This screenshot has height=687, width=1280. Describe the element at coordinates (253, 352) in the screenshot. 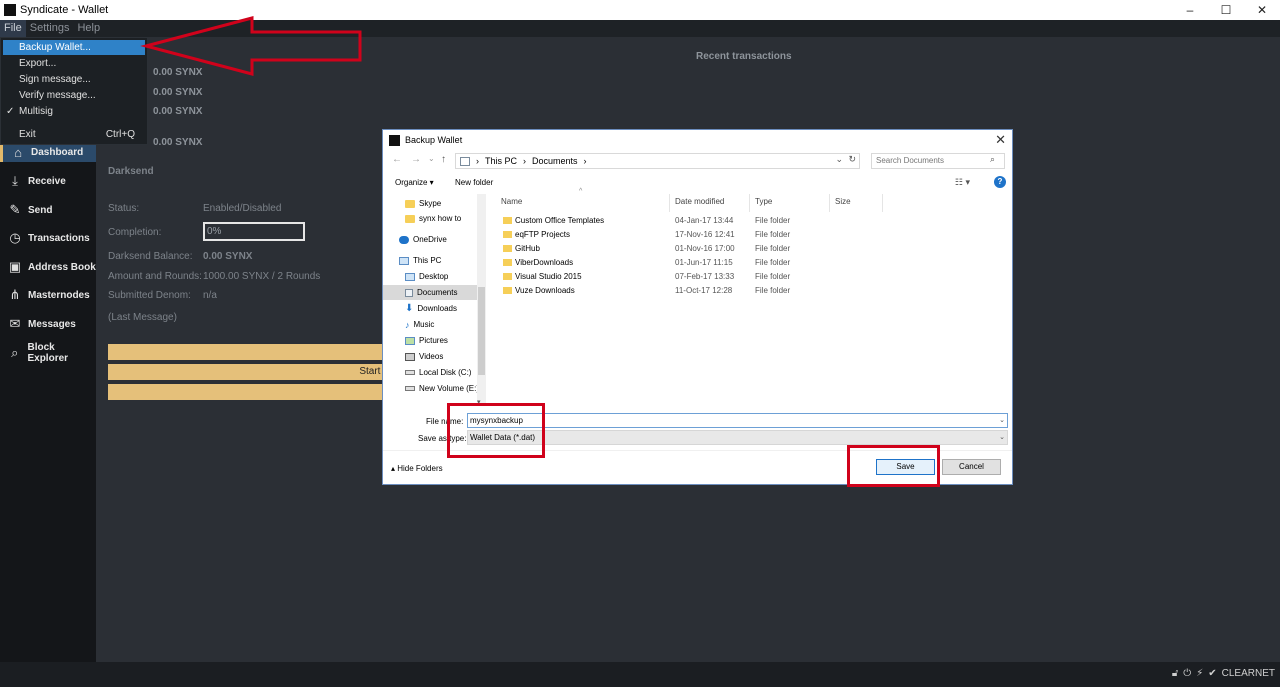

I see `darksend-try-button: T` at that location.